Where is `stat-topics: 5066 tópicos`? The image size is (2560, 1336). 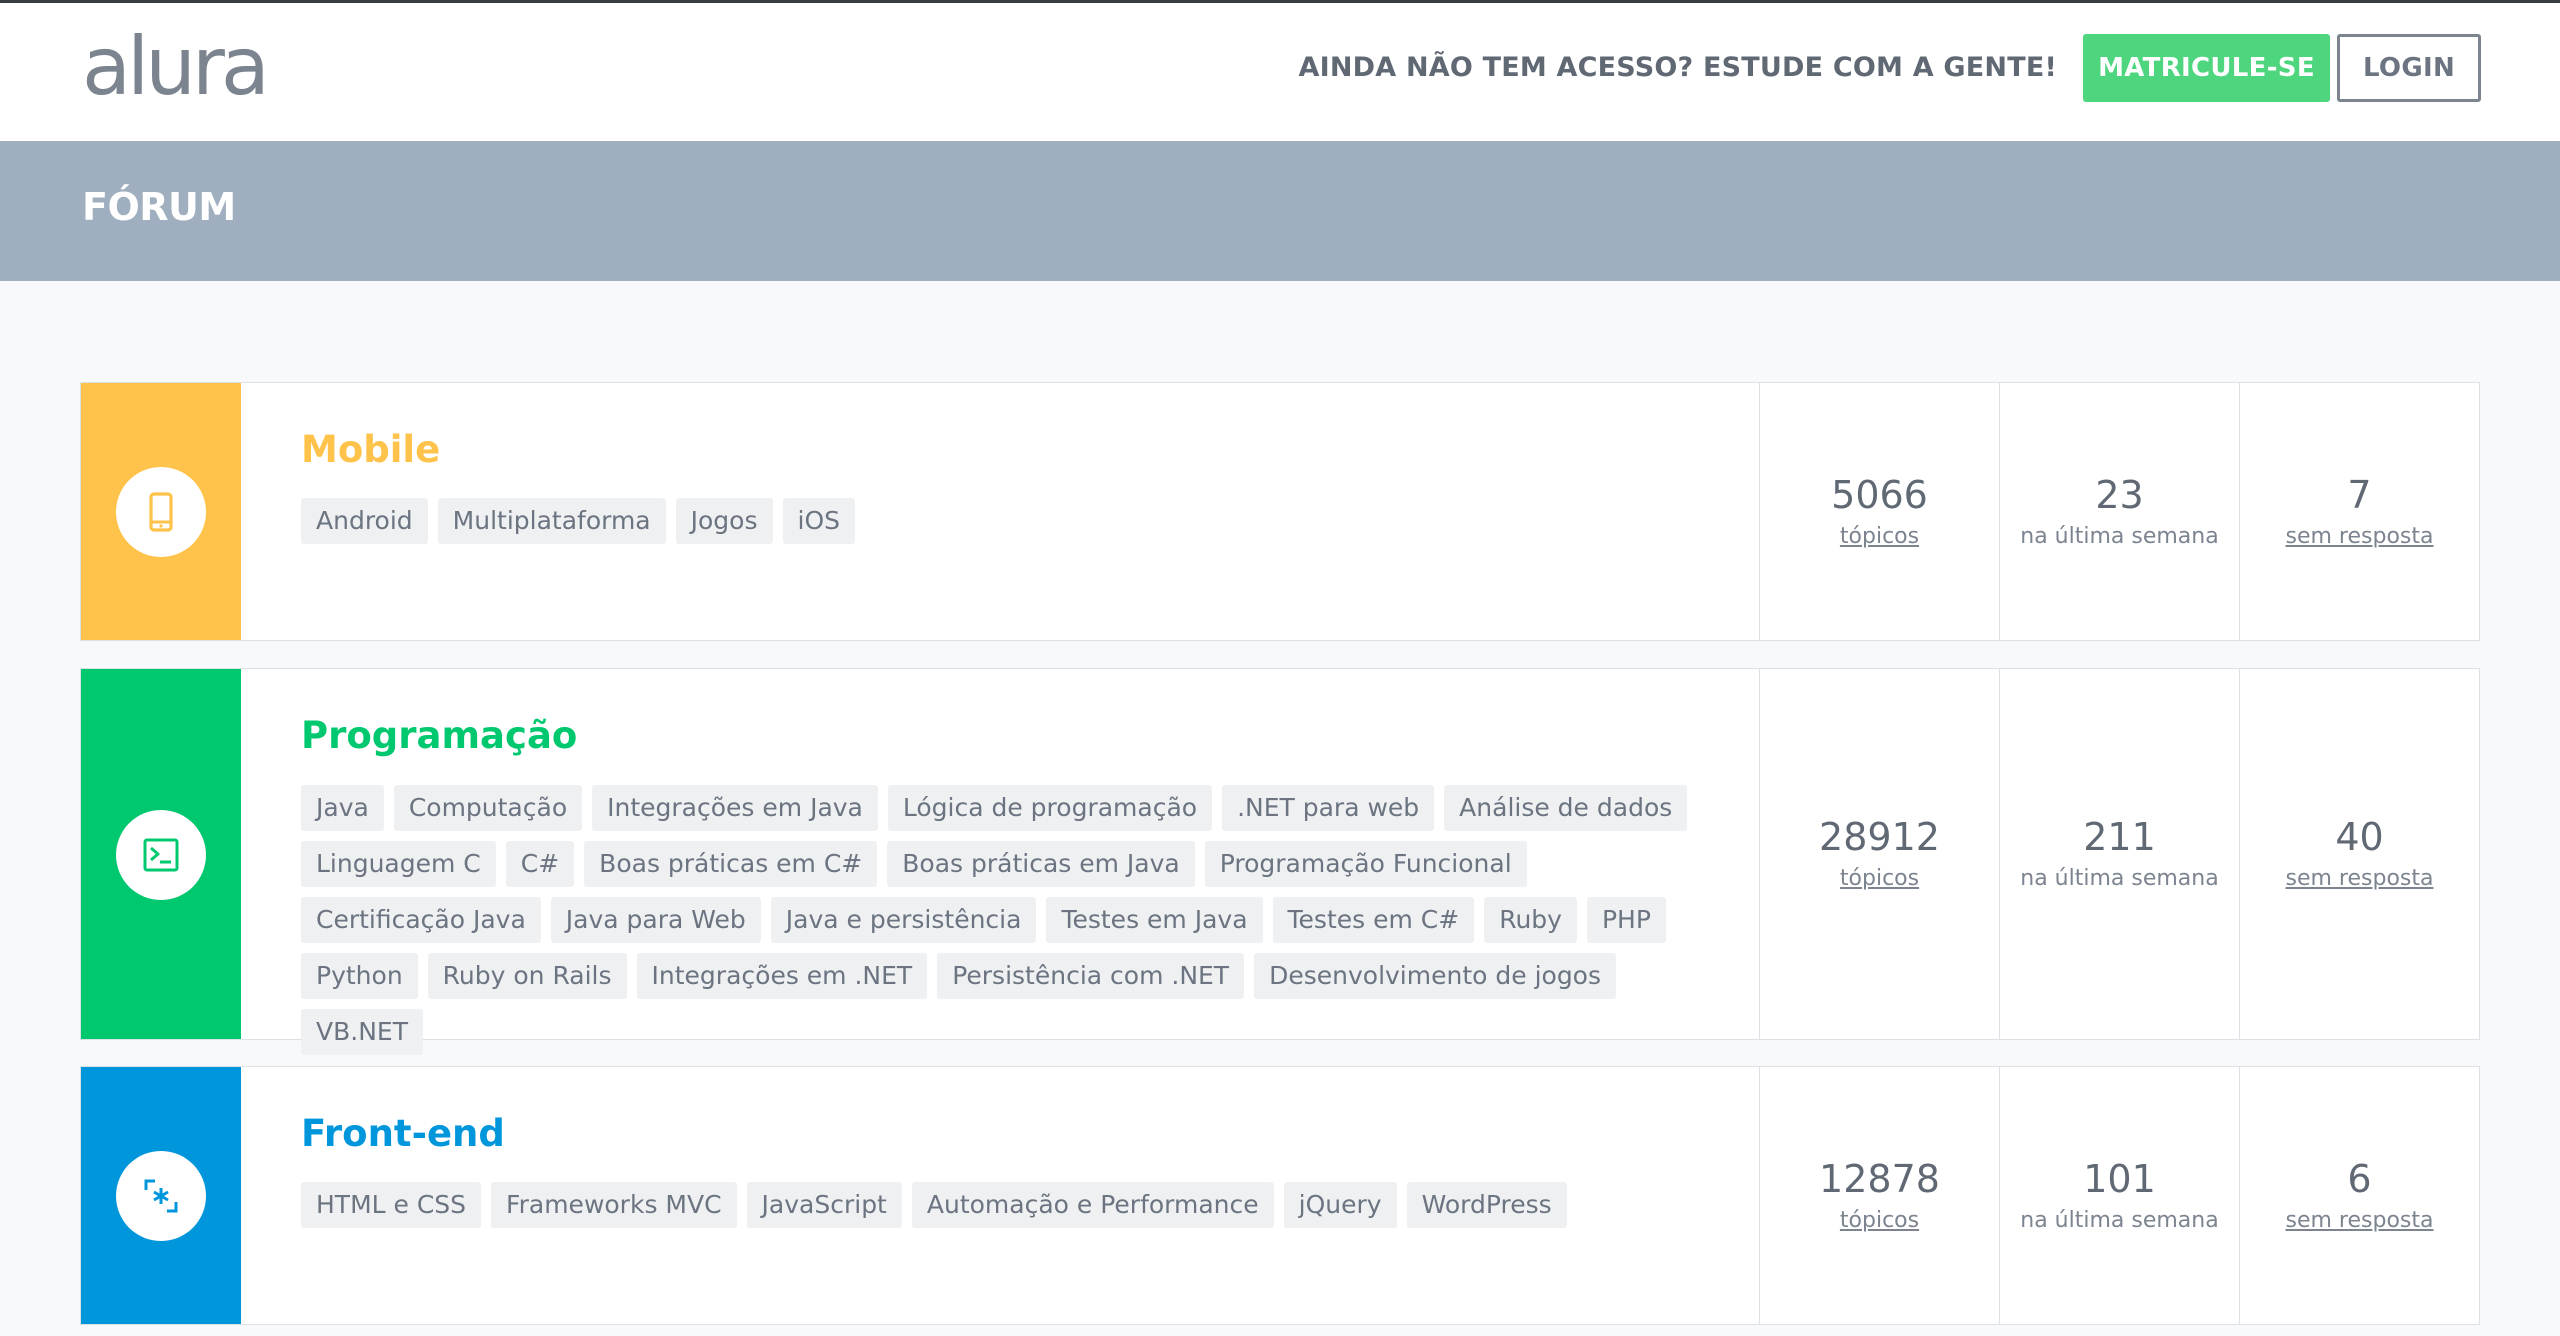
stat-topics: 5066 tópicos is located at coordinates (1879, 511).